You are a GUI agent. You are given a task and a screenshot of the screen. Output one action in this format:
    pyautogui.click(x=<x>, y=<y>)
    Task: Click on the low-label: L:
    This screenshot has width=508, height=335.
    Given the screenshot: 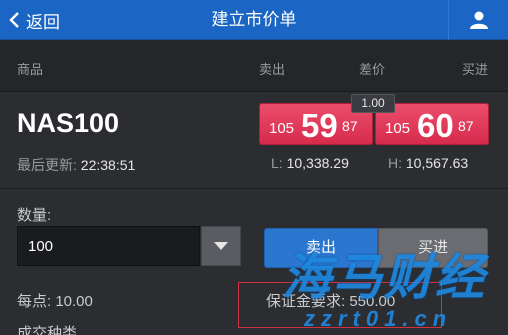 What is the action you would take?
    pyautogui.click(x=277, y=163)
    